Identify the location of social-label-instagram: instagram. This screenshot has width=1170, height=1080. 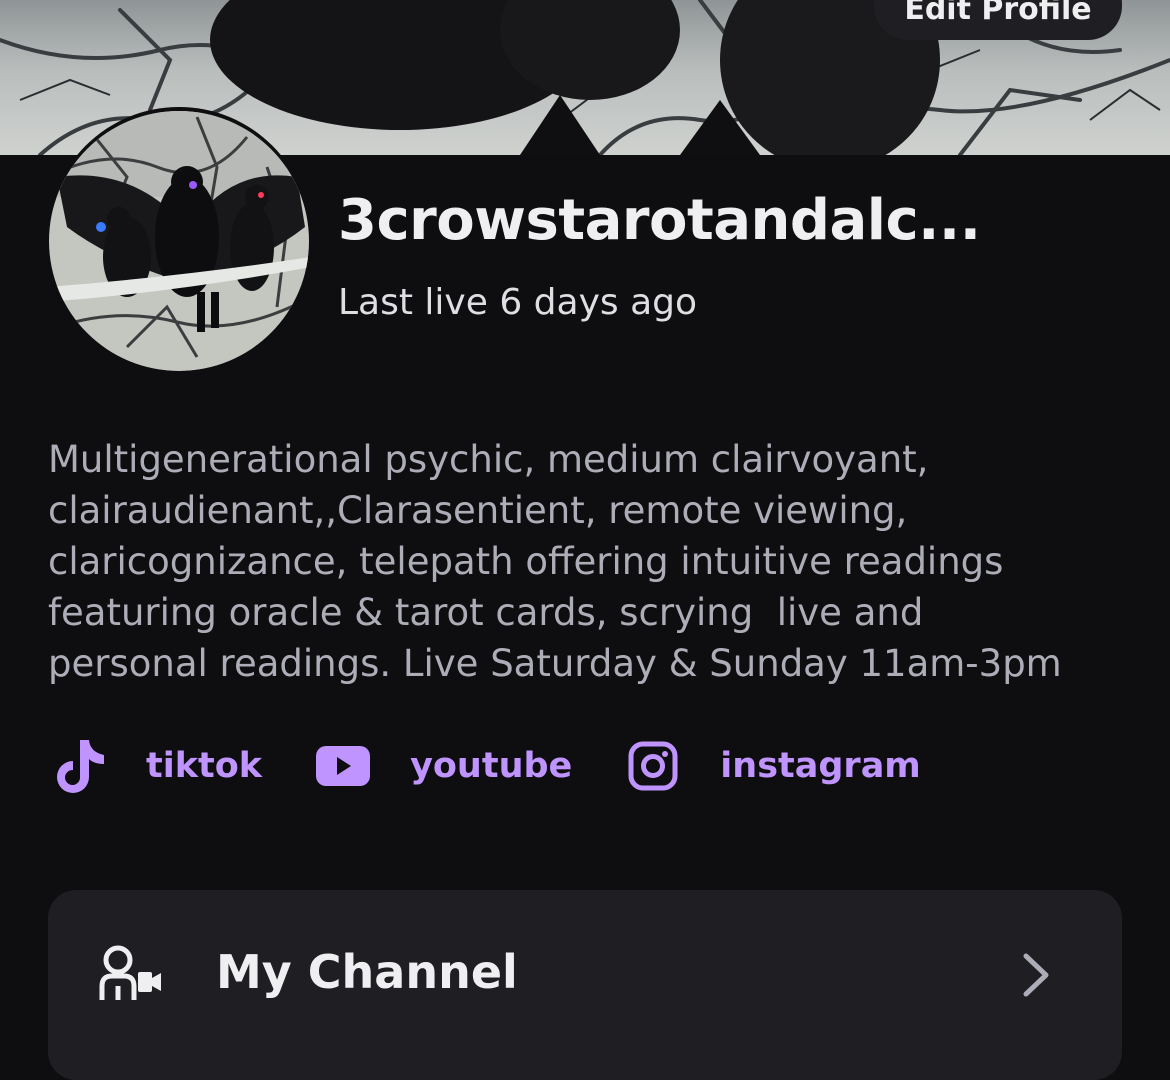
(820, 766).